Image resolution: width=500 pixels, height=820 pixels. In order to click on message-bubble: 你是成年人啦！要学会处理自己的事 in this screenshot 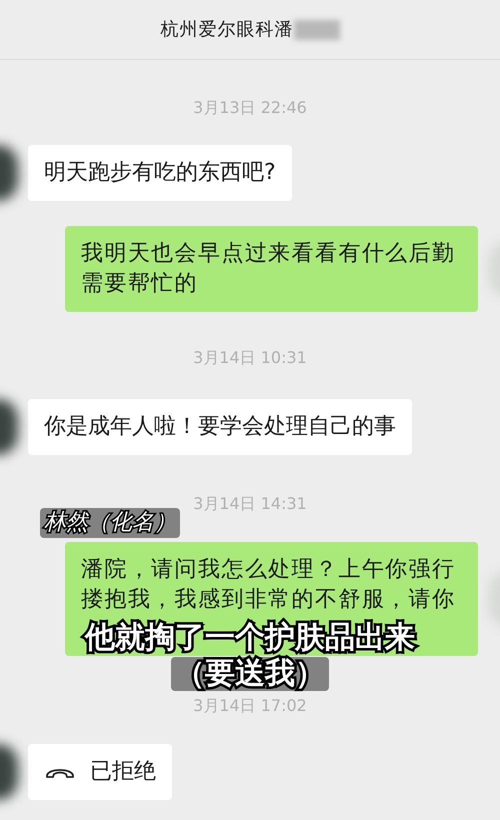, I will do `click(220, 427)`.